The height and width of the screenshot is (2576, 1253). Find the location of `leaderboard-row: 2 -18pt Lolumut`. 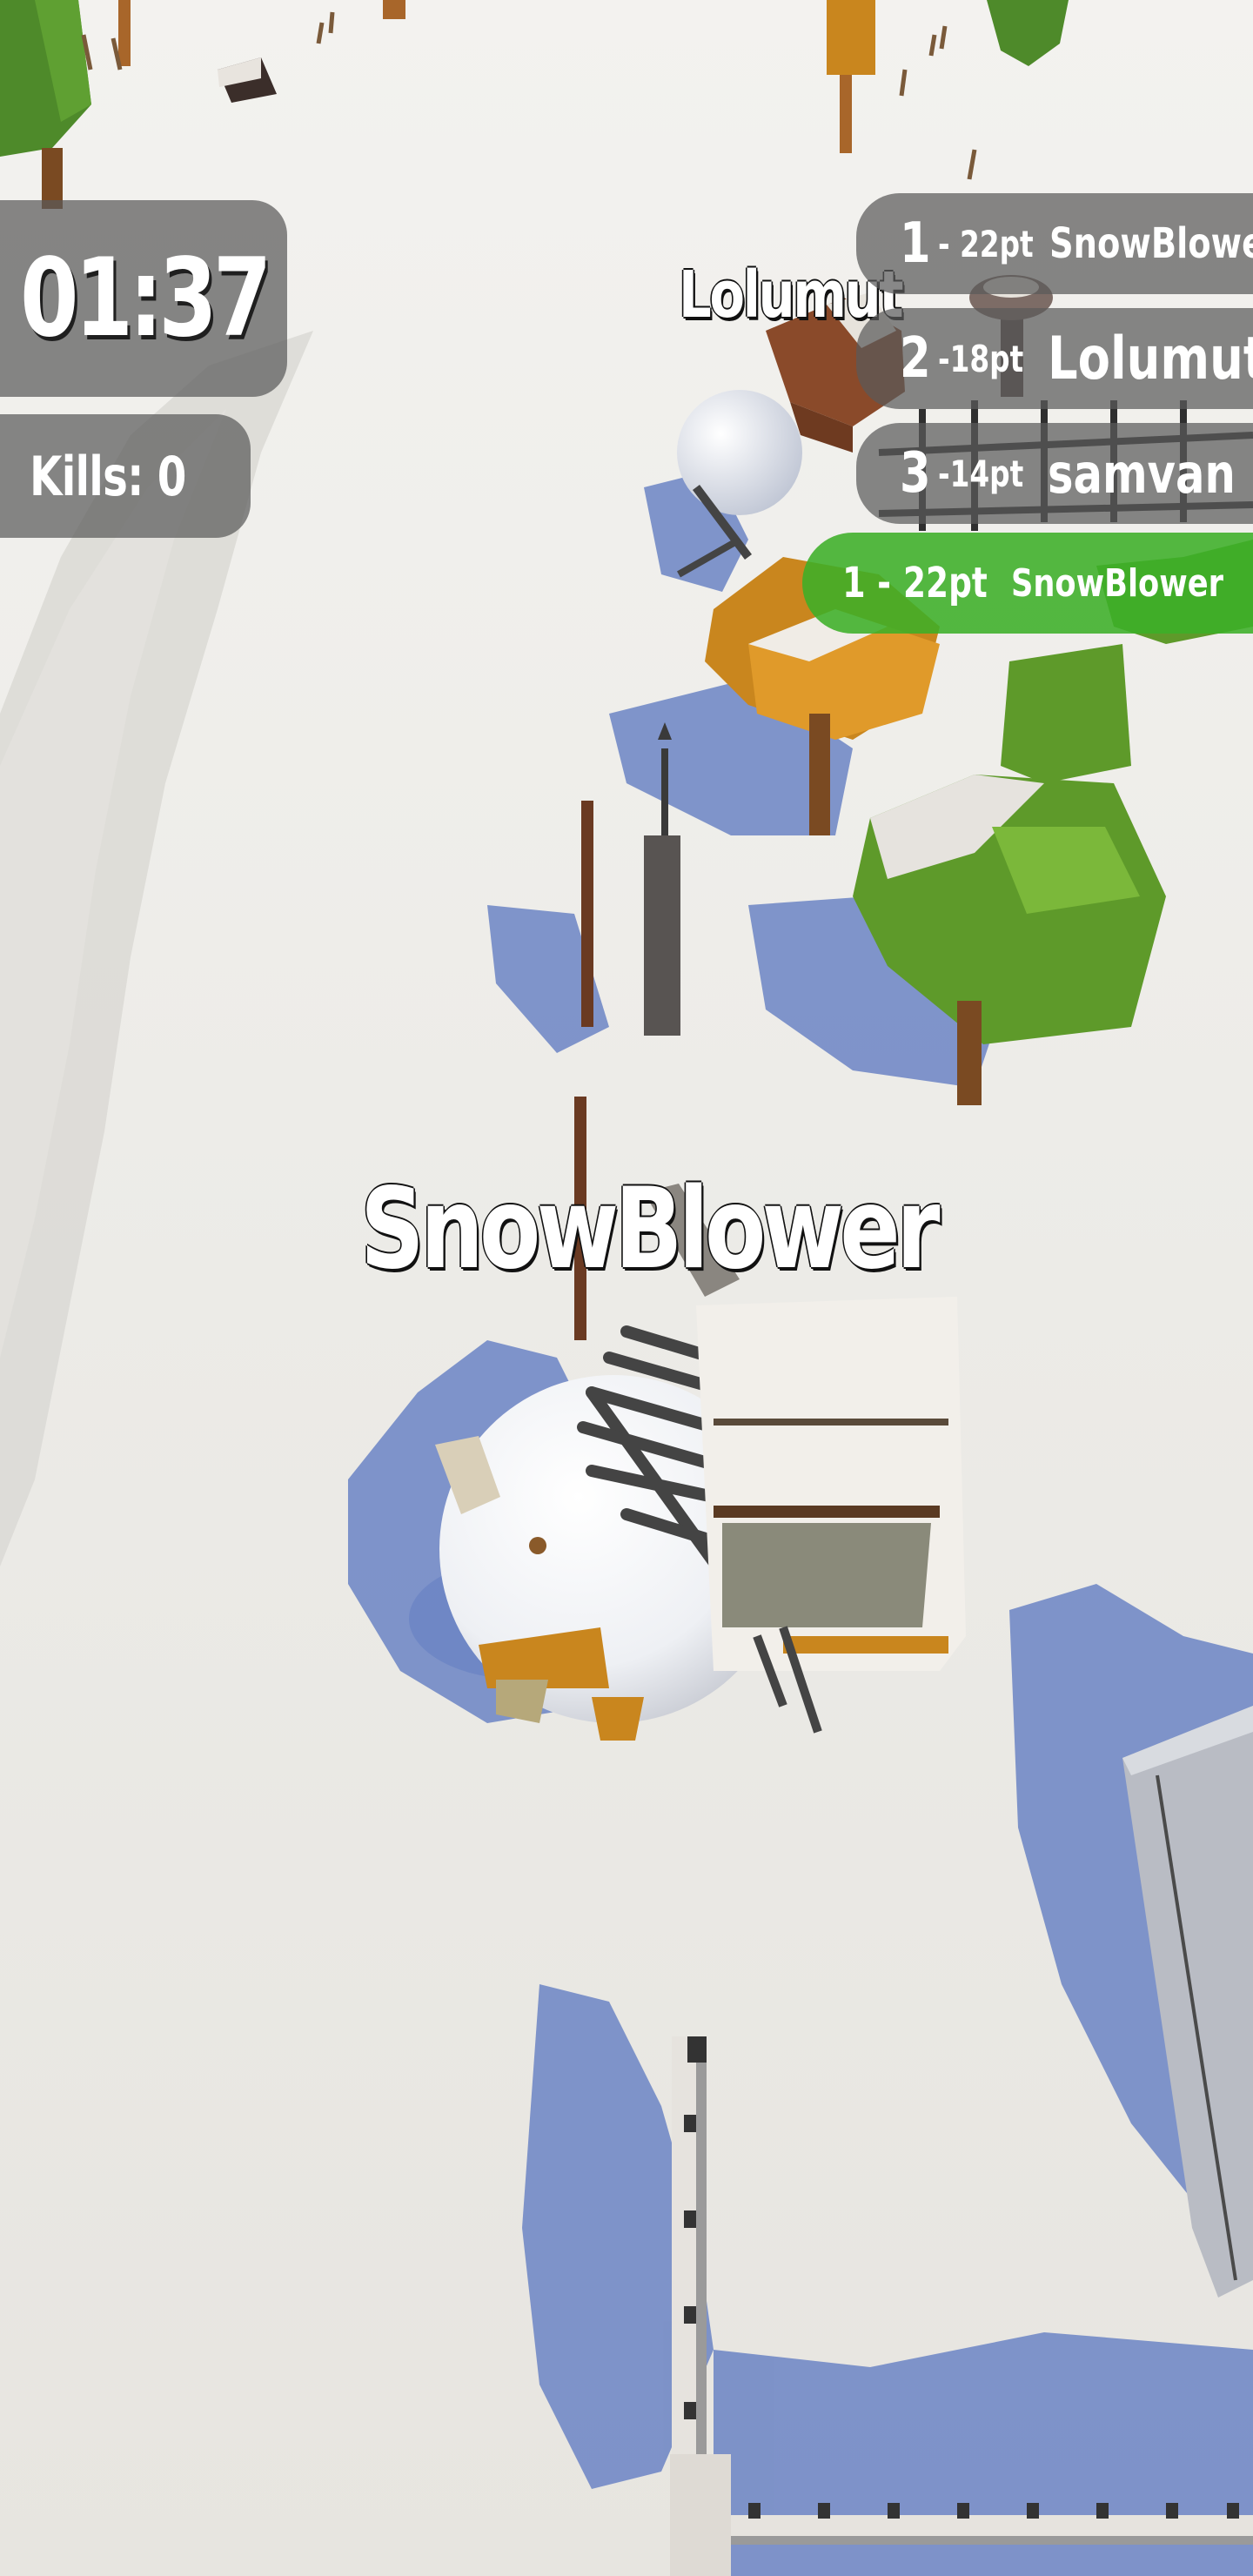

leaderboard-row: 2 -18pt Lolumut is located at coordinates (1054, 359).